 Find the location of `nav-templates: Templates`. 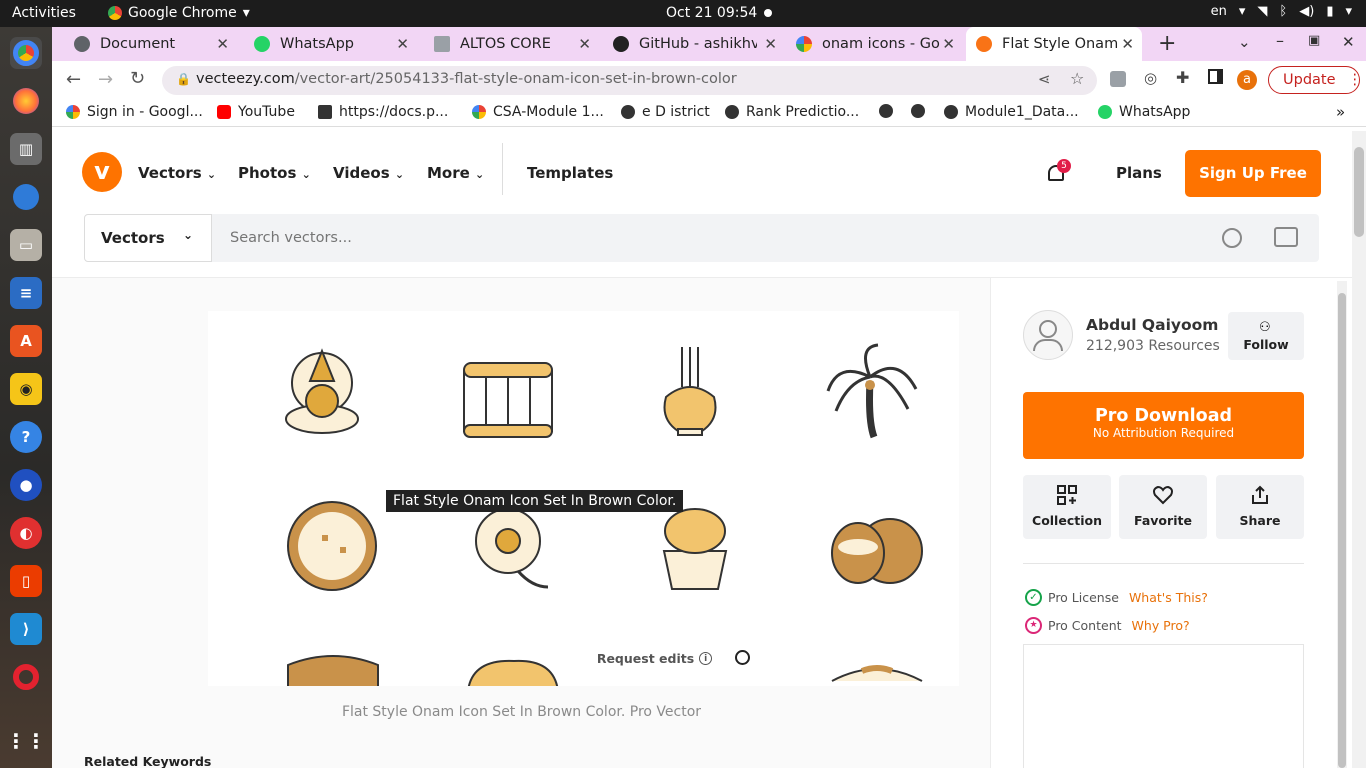

nav-templates: Templates is located at coordinates (570, 173).